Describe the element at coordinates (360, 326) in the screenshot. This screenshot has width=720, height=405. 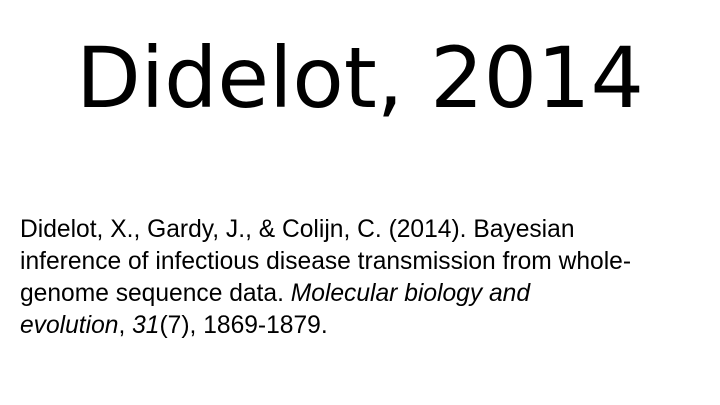
I see `citation-line-4: evolution, 31(7), 1869-1879.` at that location.